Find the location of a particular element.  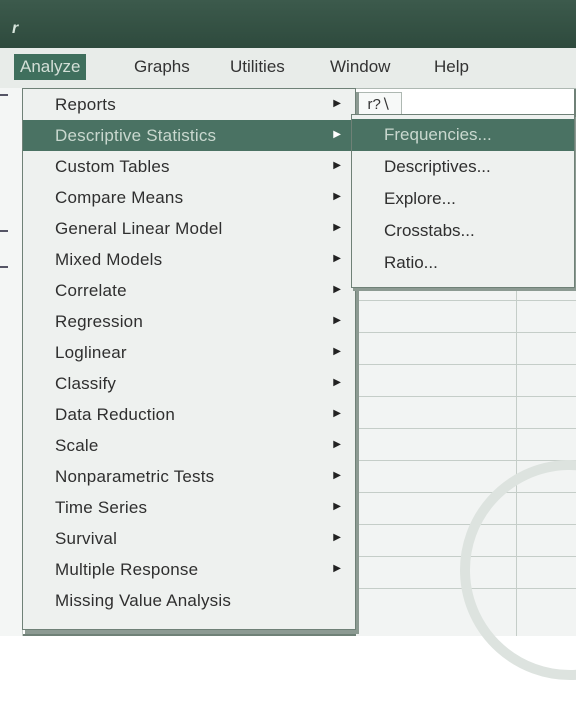

menu-item-time-series: Time Series ▶ is located at coordinates (189, 507).